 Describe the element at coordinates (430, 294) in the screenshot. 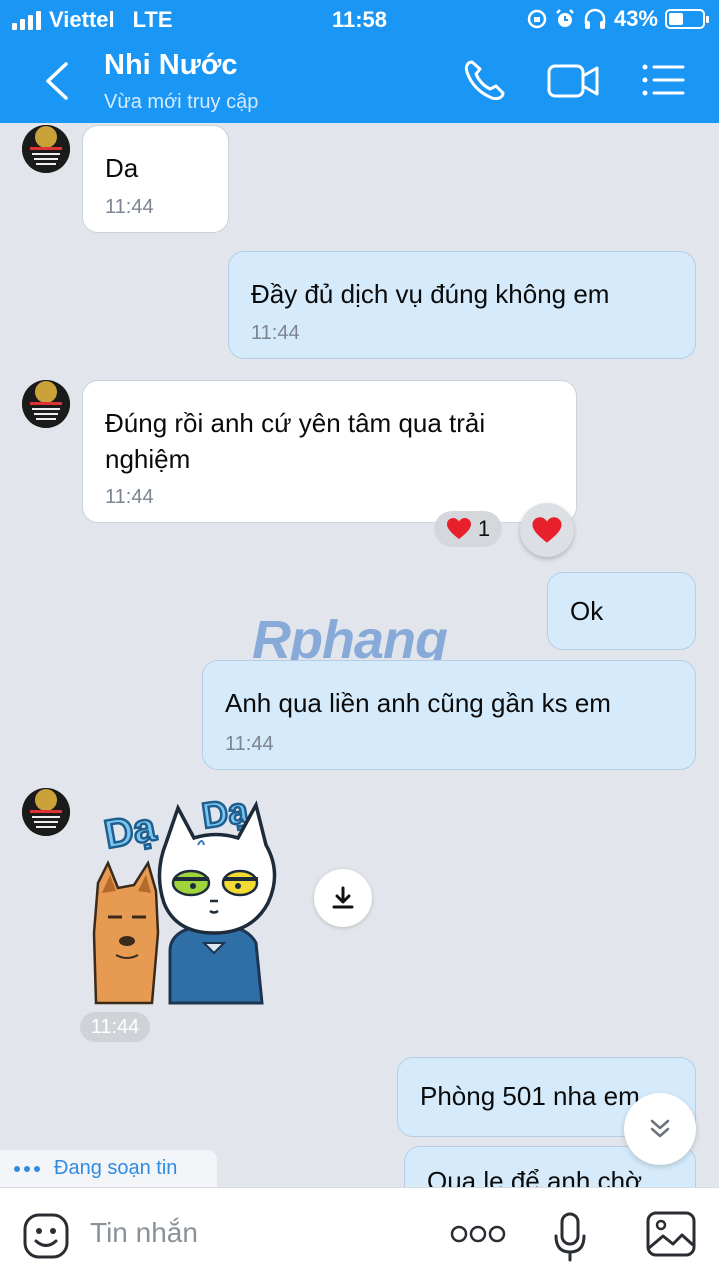

I see `message-text: Đầy đủ dịch vụ đúng không em` at that location.